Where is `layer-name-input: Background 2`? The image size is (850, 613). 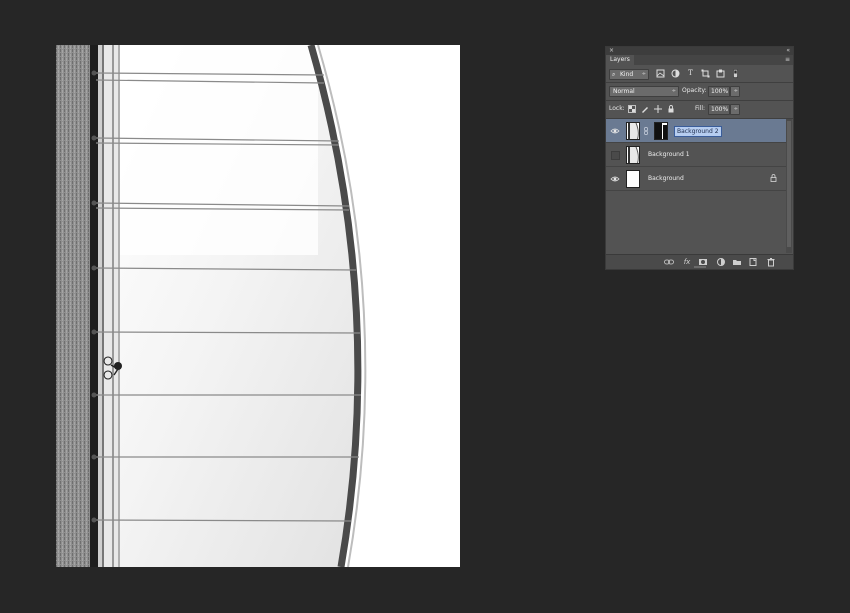
layer-name-input: Background 2 is located at coordinates (698, 131).